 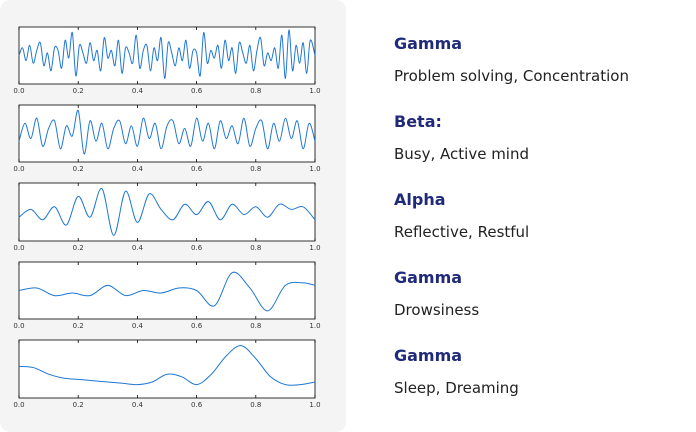 I want to click on wave-description: Busy, Active mind, so click(x=461, y=154).